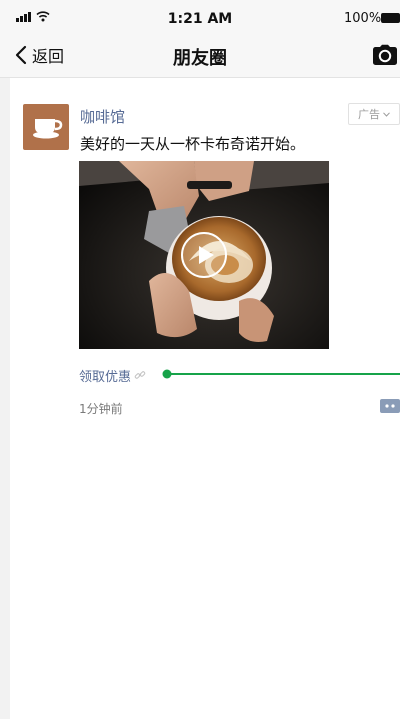 Image resolution: width=400 pixels, height=719 pixels. I want to click on post-text: 美好的一天从一杯卡布奇诺开始。, so click(193, 144).